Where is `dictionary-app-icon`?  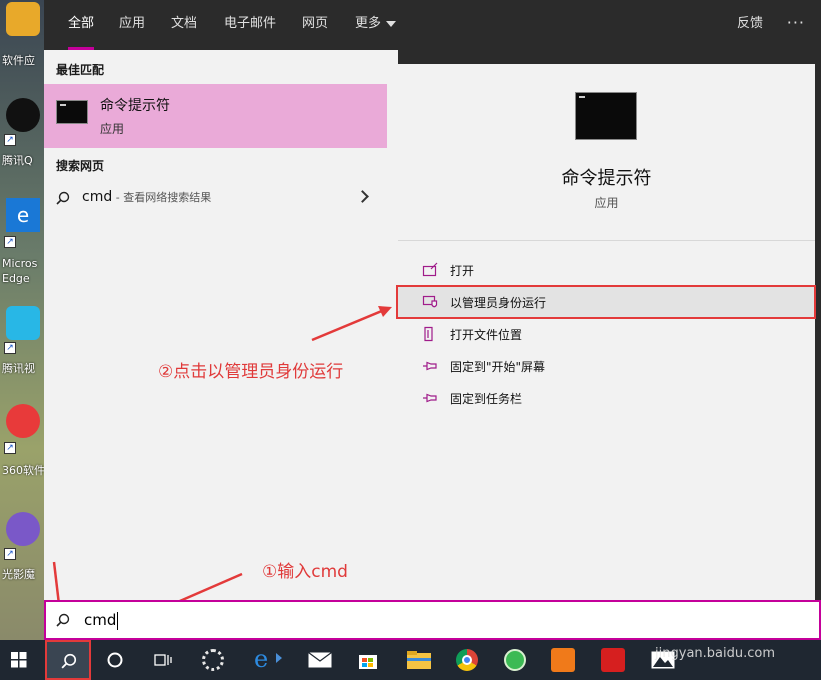
dictionary-app-icon is located at coordinates (613, 660).